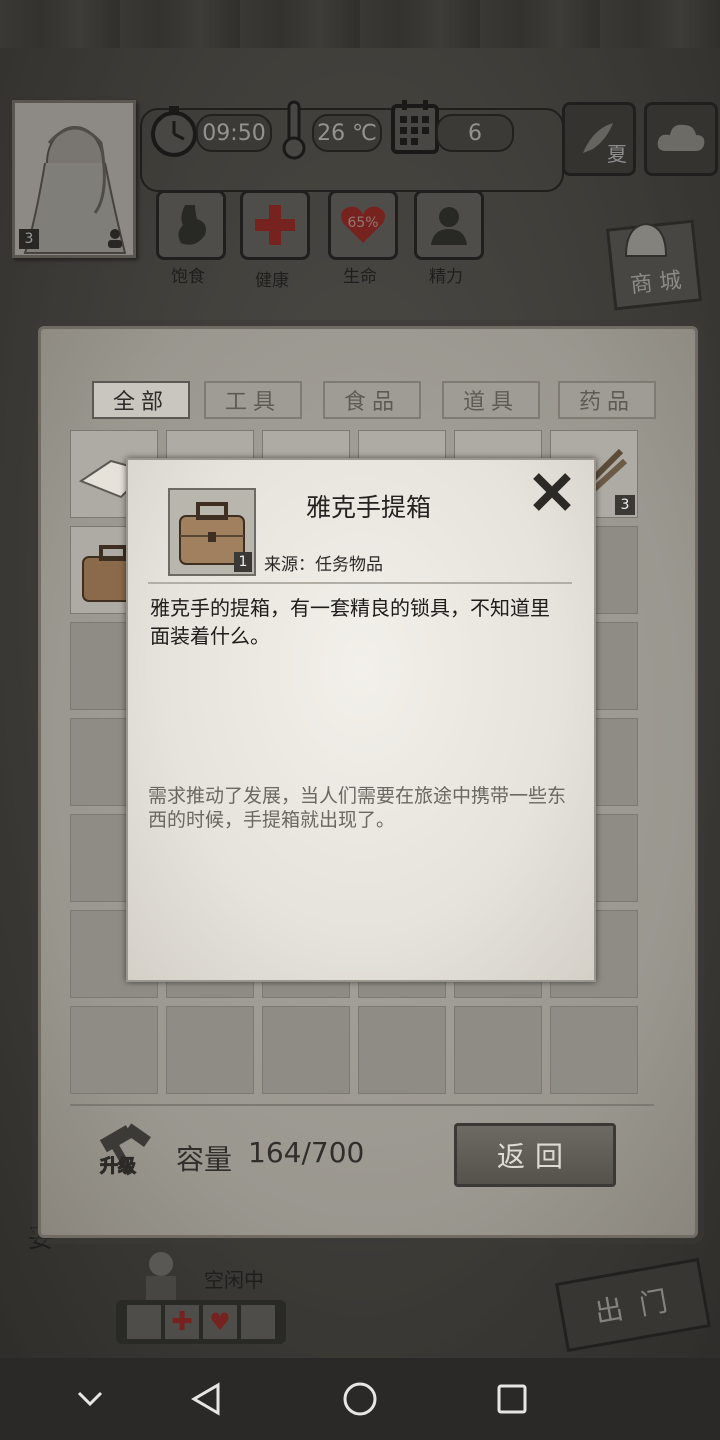  Describe the element at coordinates (212, 532) in the screenshot. I see `item-image-frame: 1` at that location.